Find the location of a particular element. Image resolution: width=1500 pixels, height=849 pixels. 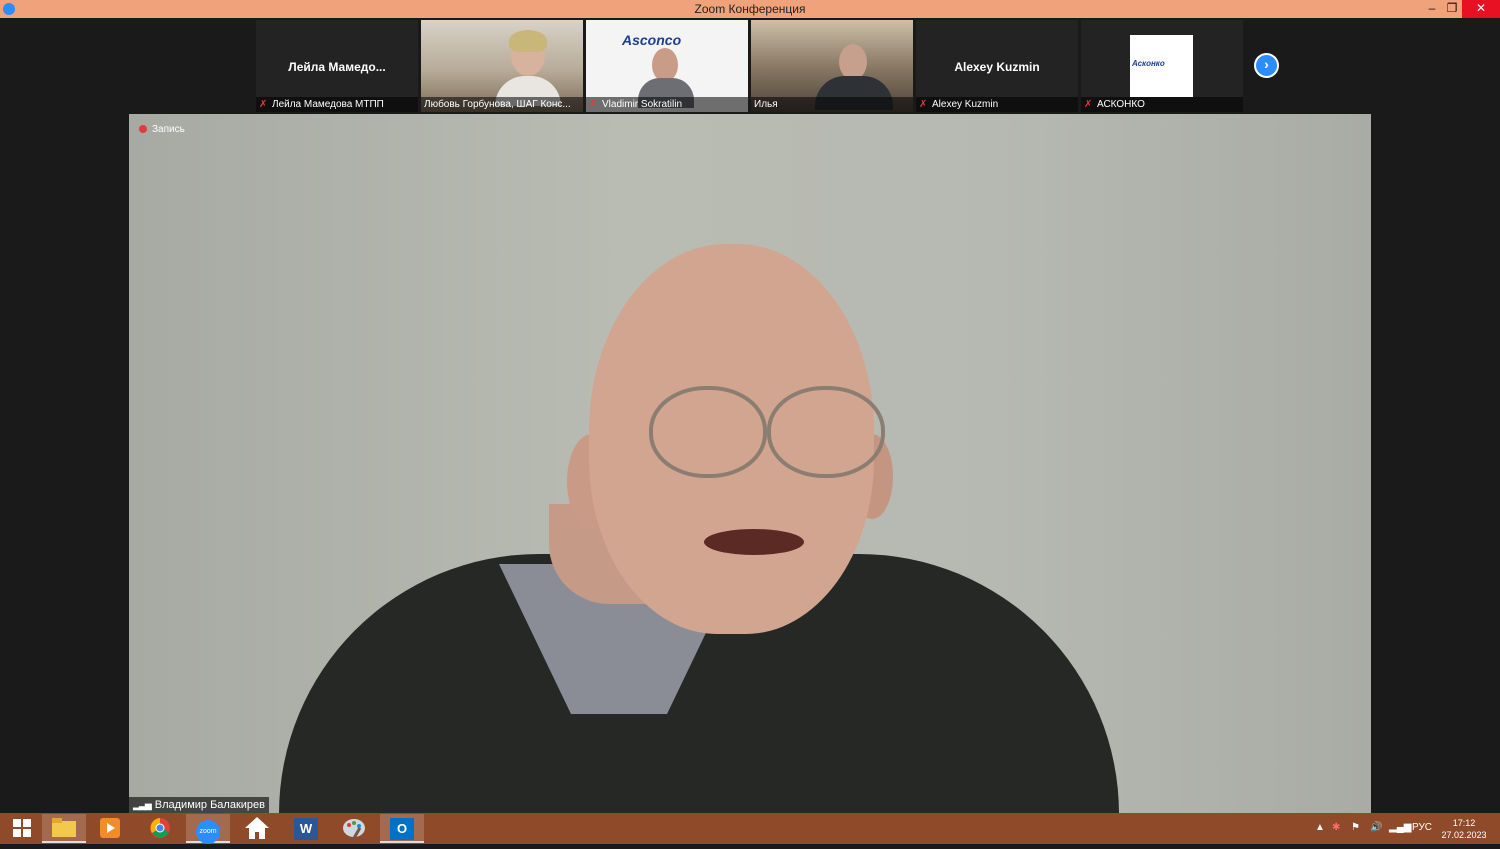

flag-tray-icon: ⚑ is located at coordinates (1355, 827).